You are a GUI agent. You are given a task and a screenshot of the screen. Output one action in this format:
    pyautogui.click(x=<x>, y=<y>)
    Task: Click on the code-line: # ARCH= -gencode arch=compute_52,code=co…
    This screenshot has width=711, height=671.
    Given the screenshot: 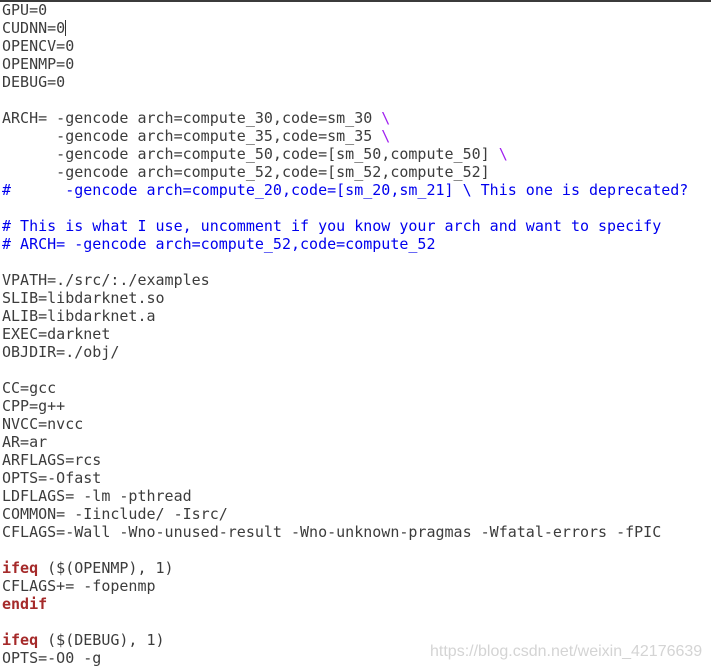 What is the action you would take?
    pyautogui.click(x=345, y=244)
    